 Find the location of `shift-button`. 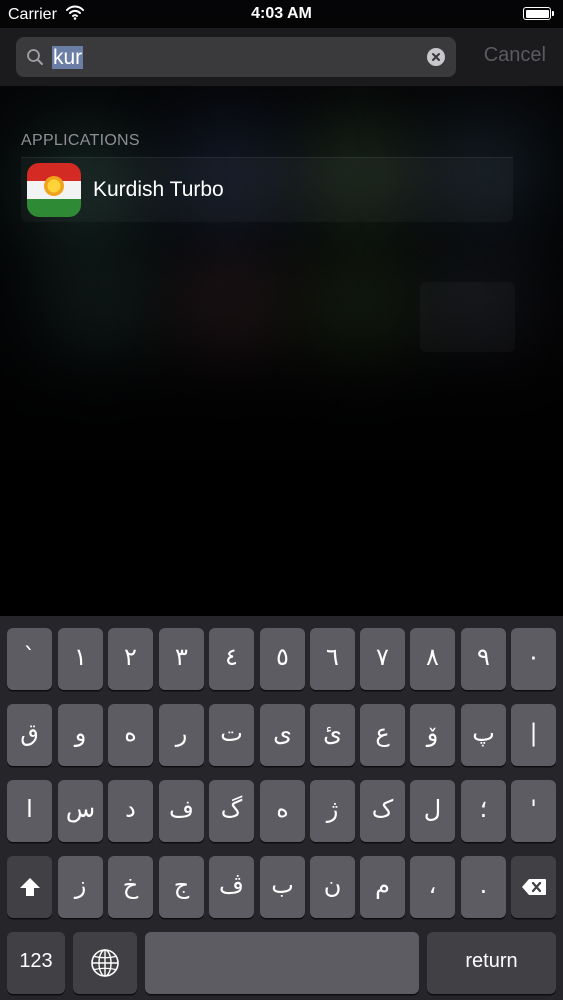

shift-button is located at coordinates (29, 887).